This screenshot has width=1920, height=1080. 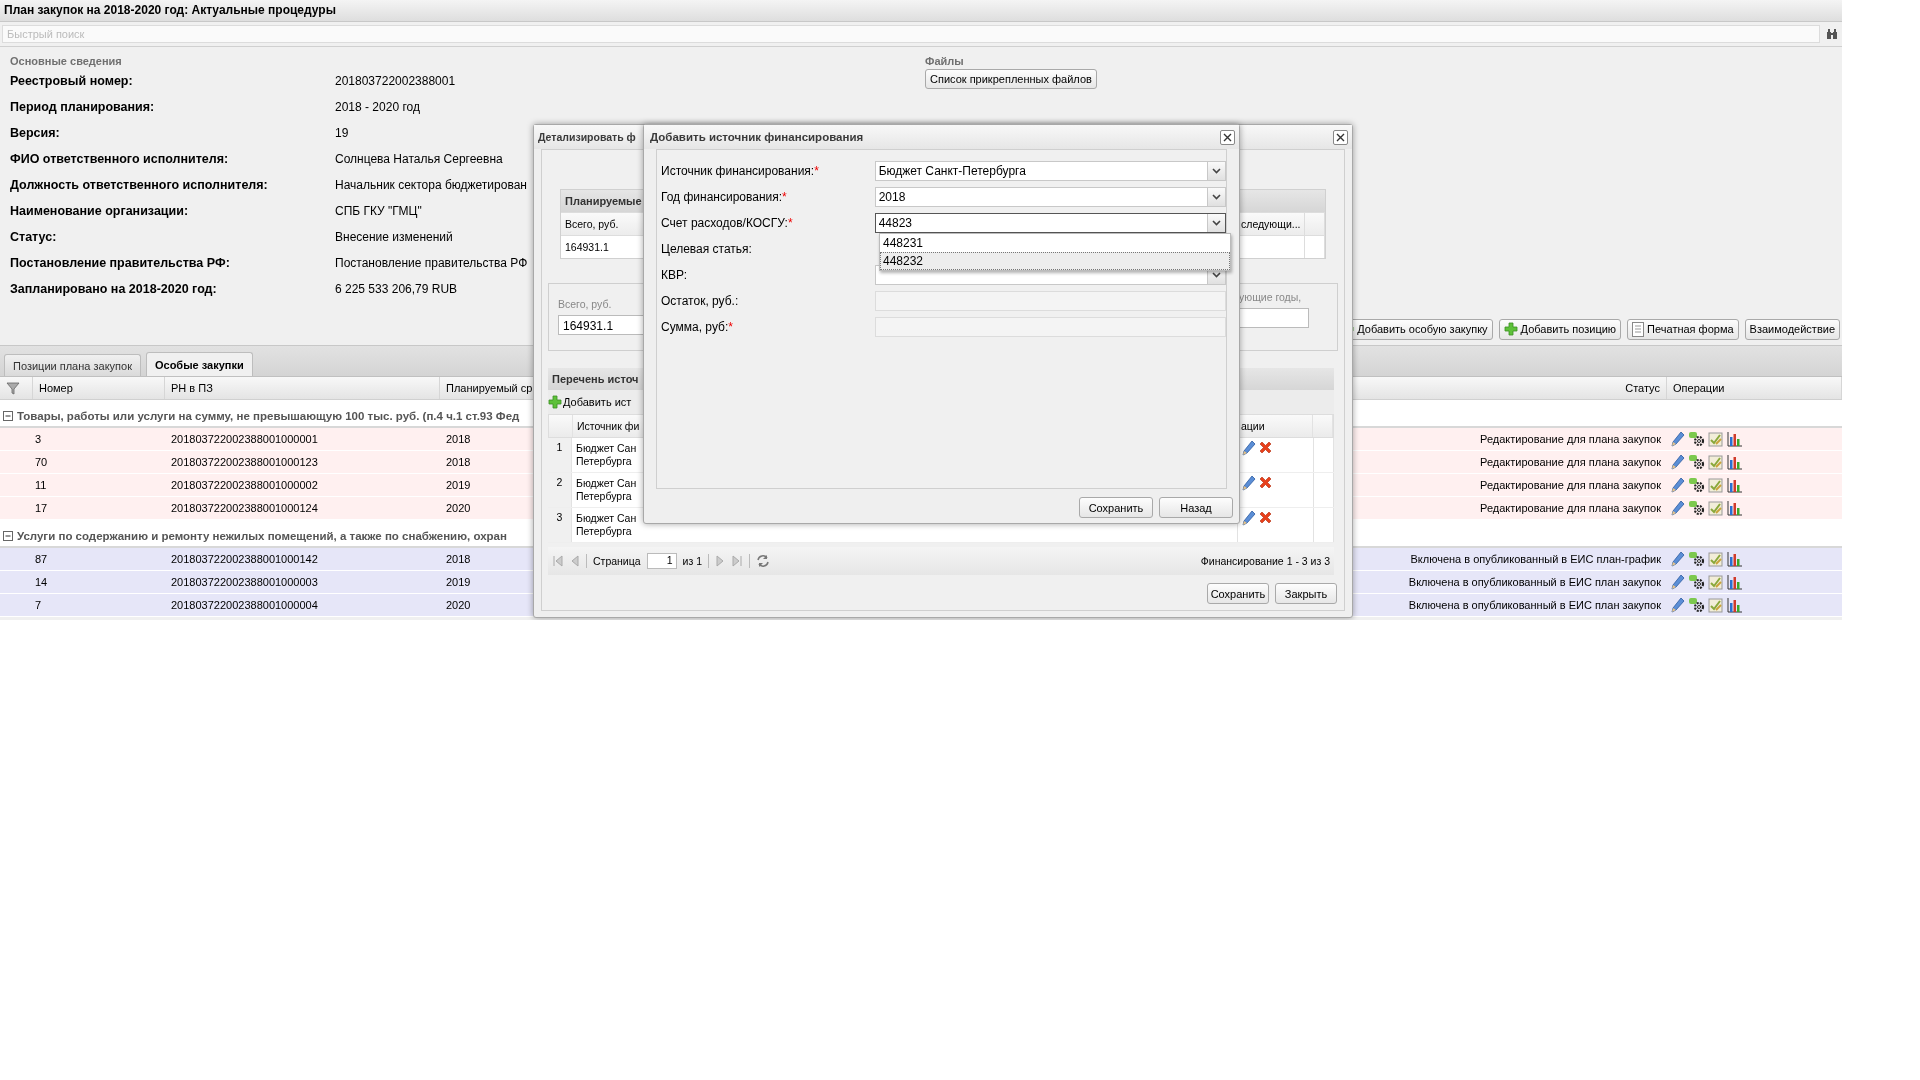 What do you see at coordinates (697, 327) in the screenshot?
I see `field-label: Сумма, руб:*` at bounding box center [697, 327].